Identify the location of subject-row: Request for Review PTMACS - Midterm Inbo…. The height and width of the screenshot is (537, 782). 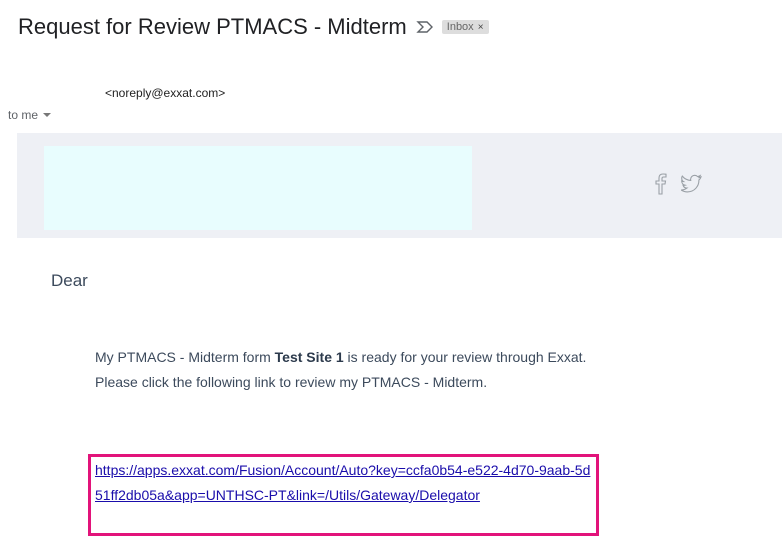
(253, 27).